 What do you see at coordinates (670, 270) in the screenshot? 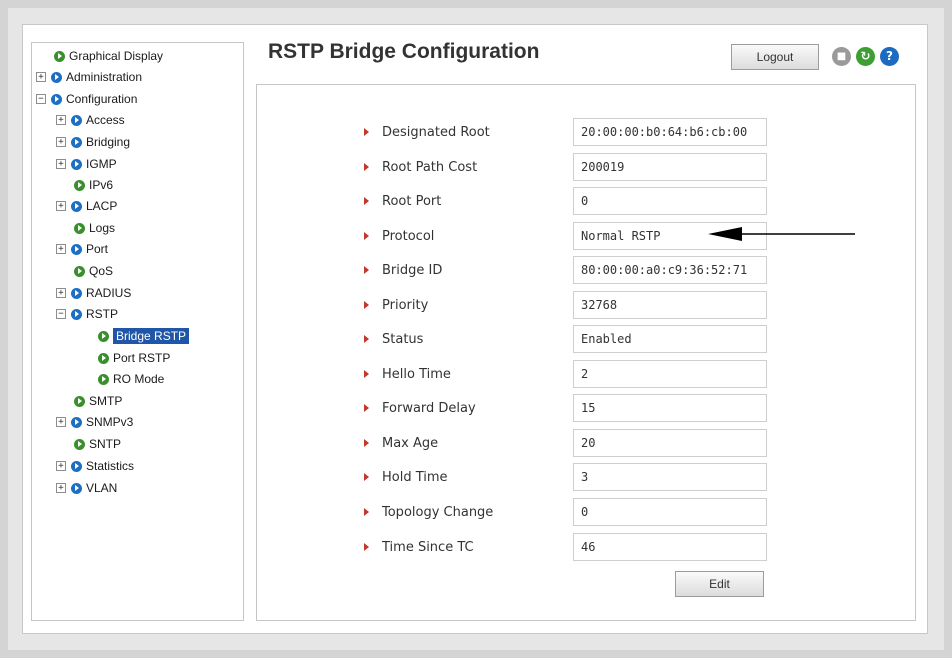
I see `field-value-bridge-id: 80:00:00:a0:c9:36:52:71` at bounding box center [670, 270].